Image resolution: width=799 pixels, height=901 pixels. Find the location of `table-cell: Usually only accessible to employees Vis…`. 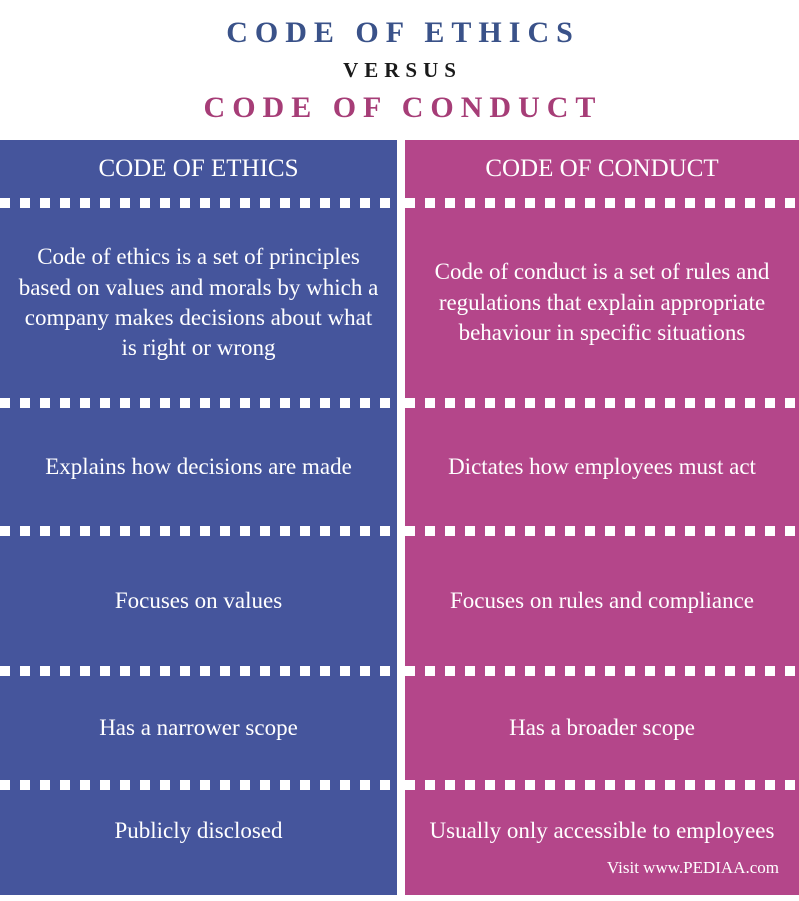

table-cell: Usually only accessible to employees Vis… is located at coordinates (602, 842).